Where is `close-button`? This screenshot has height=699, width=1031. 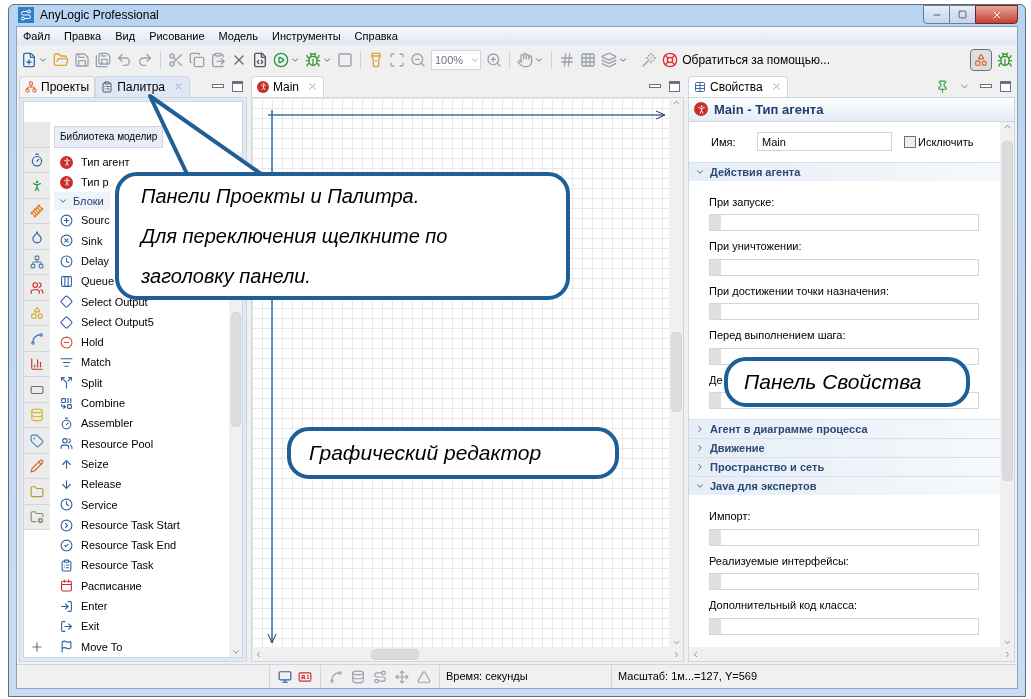 close-button is located at coordinates (996, 14).